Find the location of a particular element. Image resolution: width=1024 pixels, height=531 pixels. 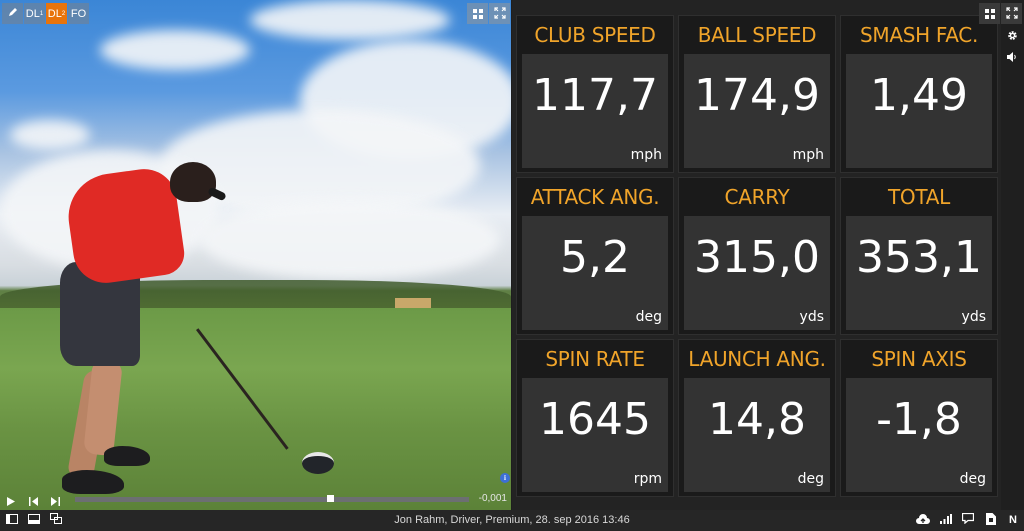

metric-tile: ATTACK ANG. 5,2 deg is located at coordinates (595, 256).